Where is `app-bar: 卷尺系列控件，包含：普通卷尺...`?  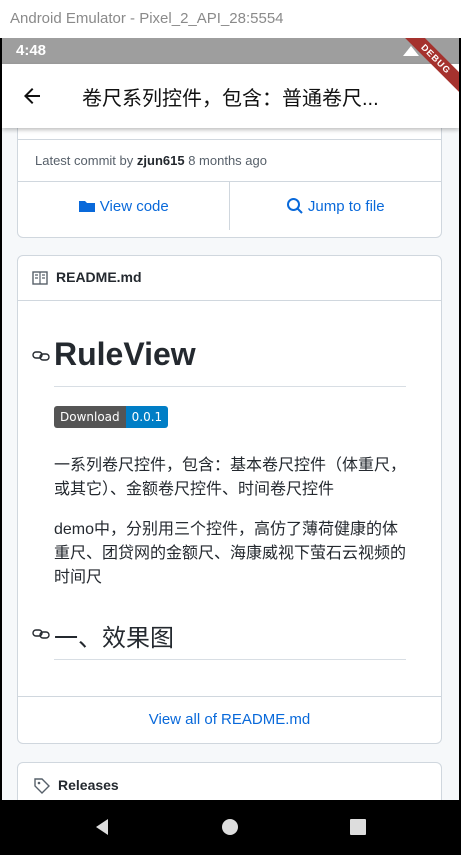
app-bar: 卷尺系列控件，包含：普通卷尺... is located at coordinates (230, 96).